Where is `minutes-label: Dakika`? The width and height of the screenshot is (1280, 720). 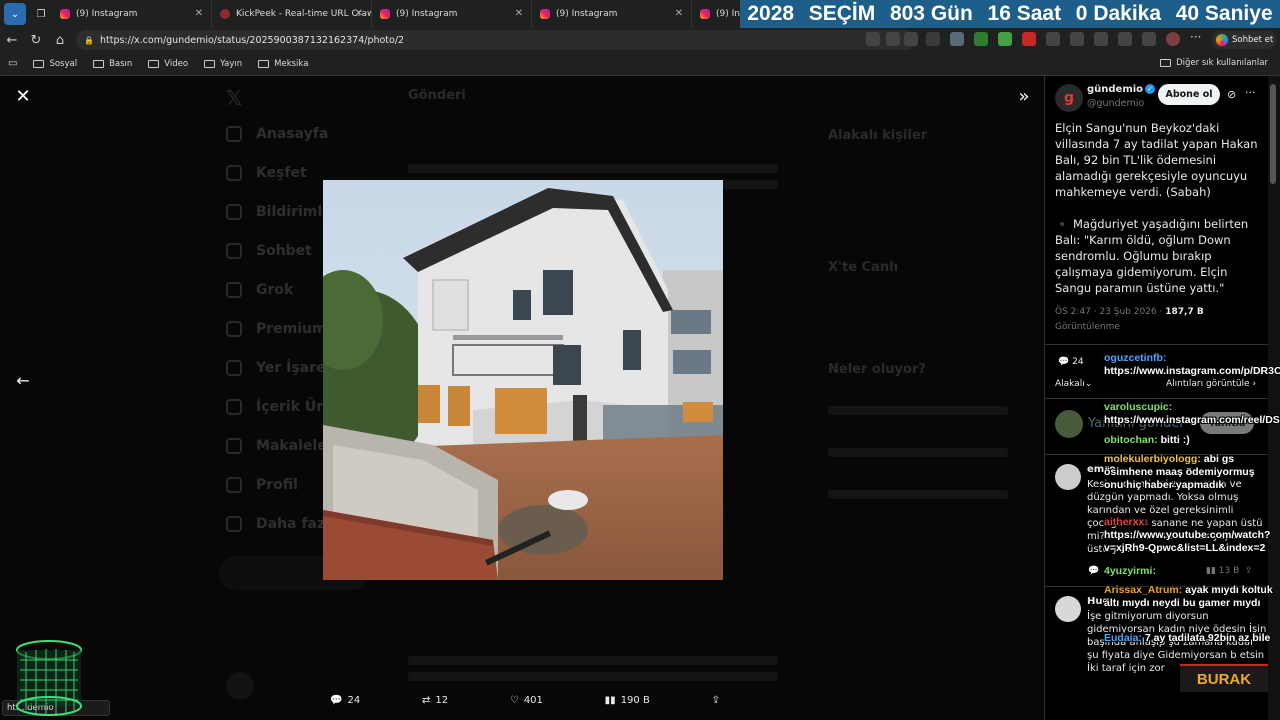 minutes-label: Dakika is located at coordinates (1127, 13).